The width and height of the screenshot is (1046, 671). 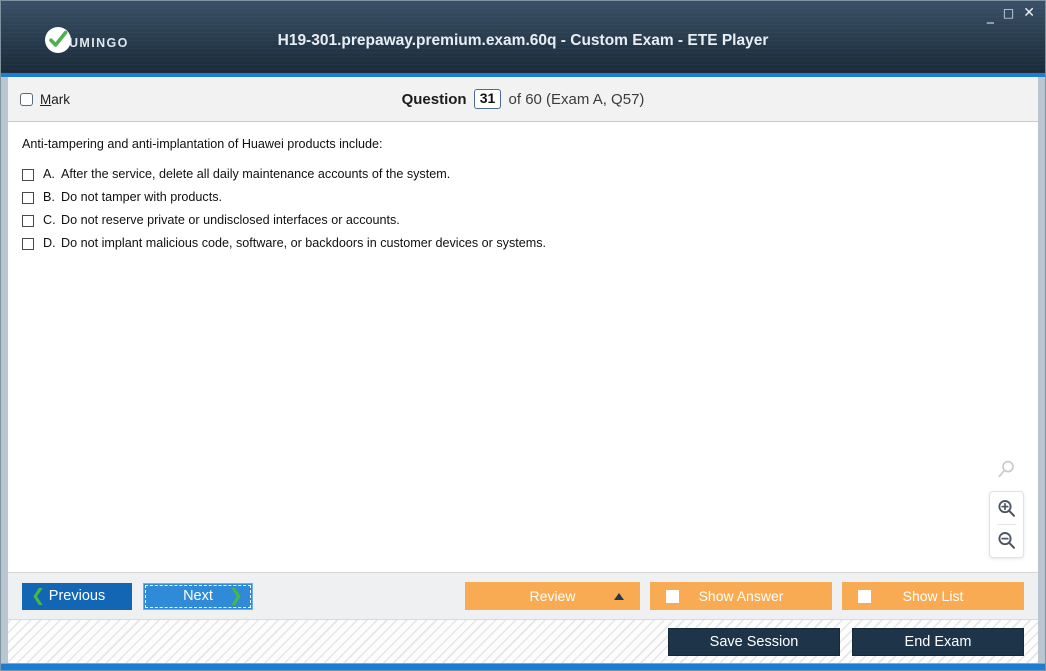 I want to click on show-list-button: Show List, so click(x=933, y=596).